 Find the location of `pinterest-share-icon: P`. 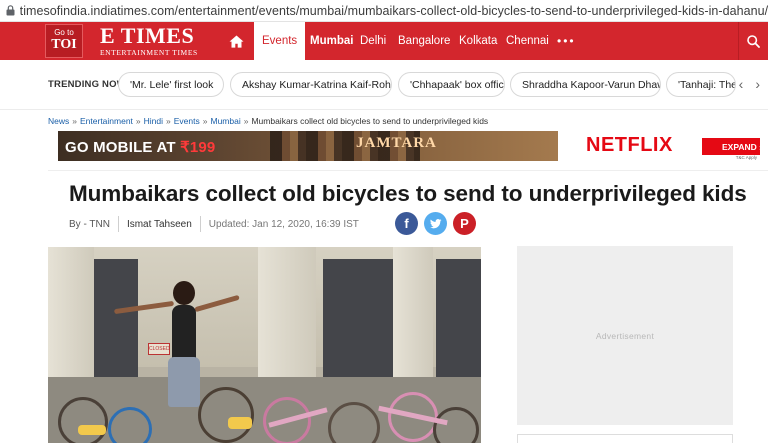

pinterest-share-icon: P is located at coordinates (464, 223).